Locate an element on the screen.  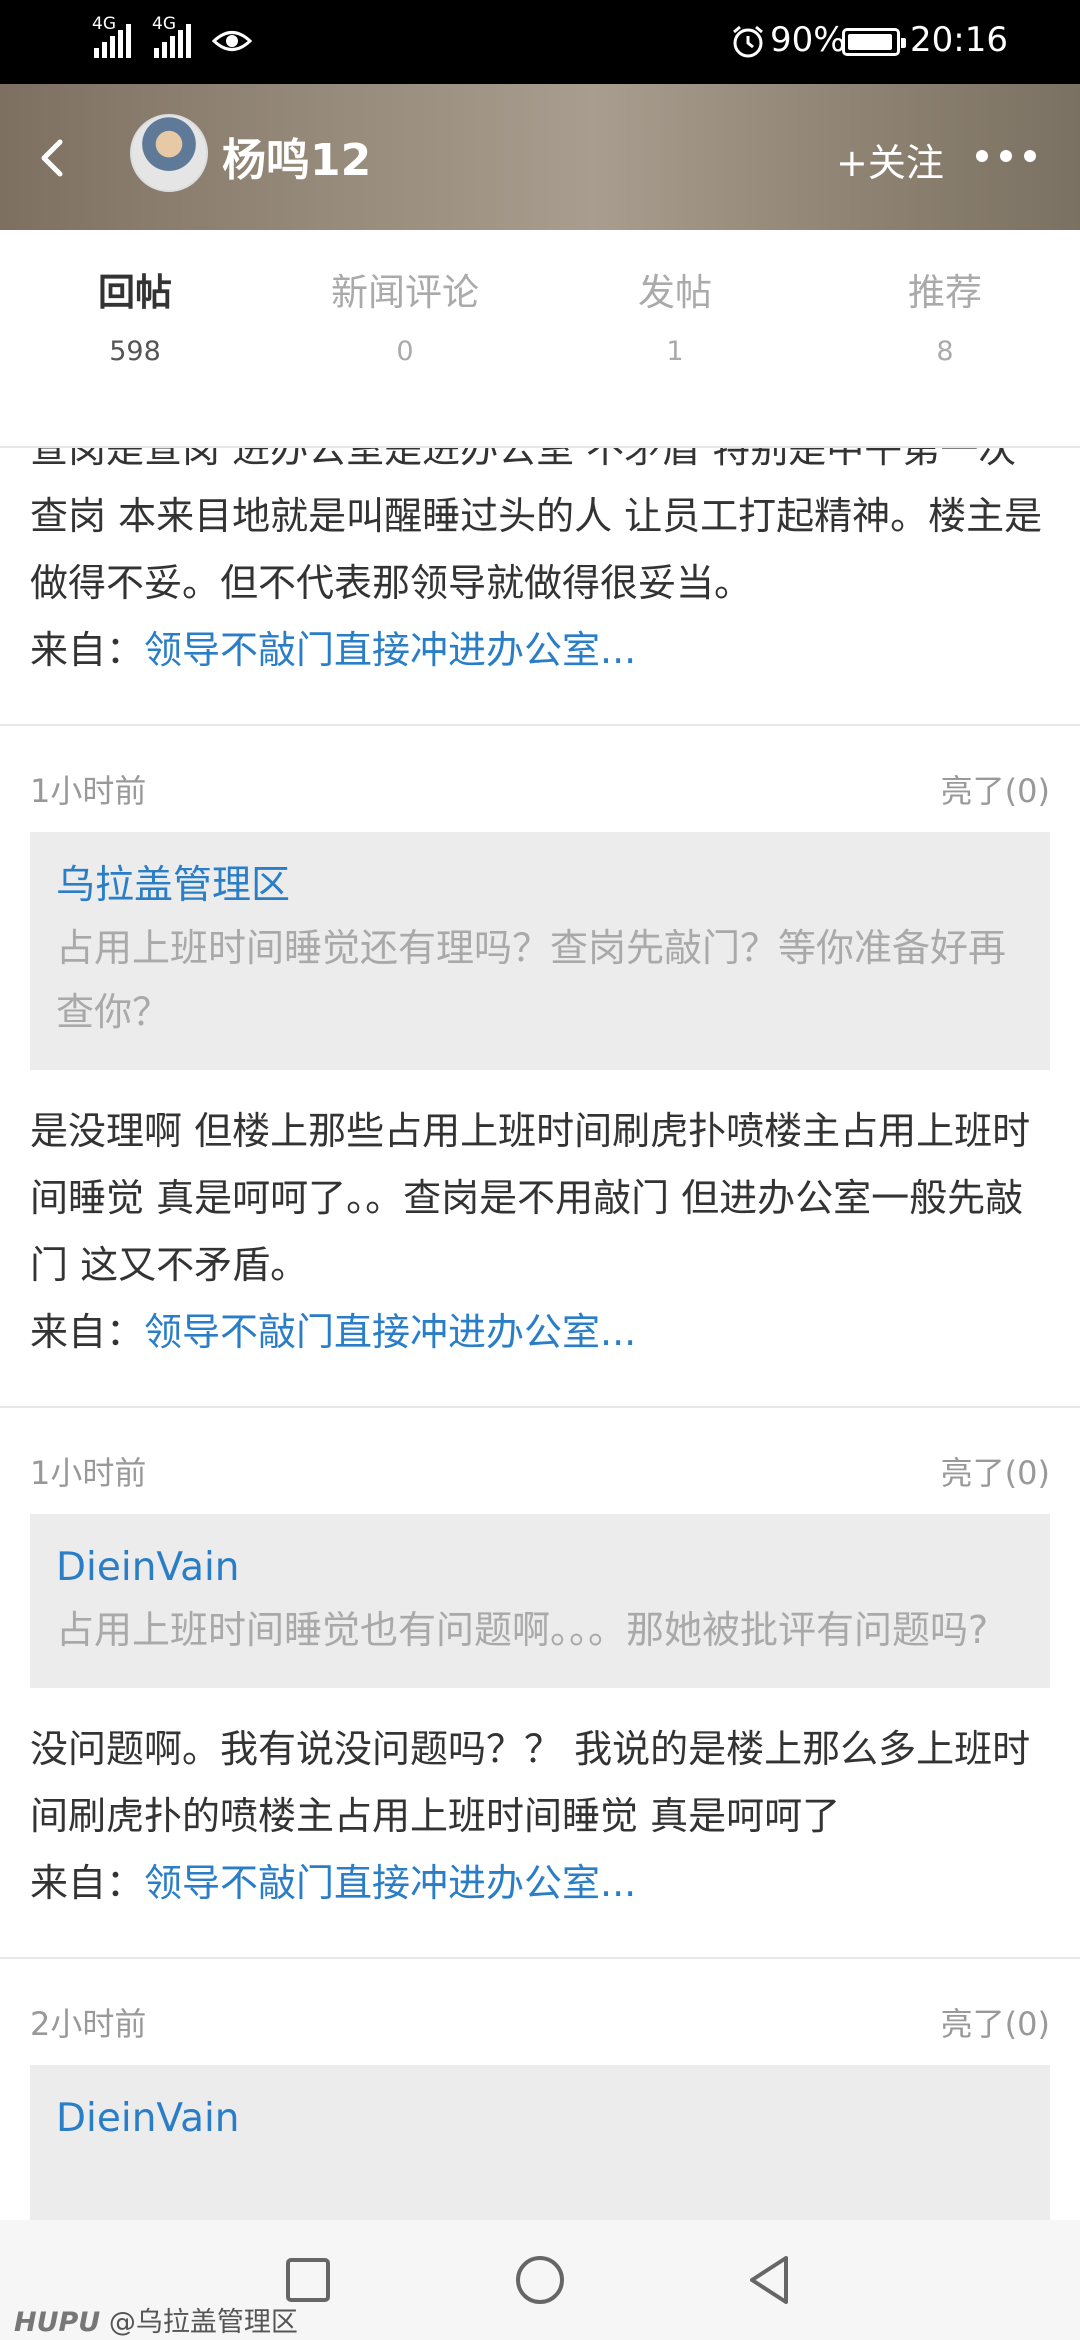
clock: 20:16 is located at coordinates (959, 40).